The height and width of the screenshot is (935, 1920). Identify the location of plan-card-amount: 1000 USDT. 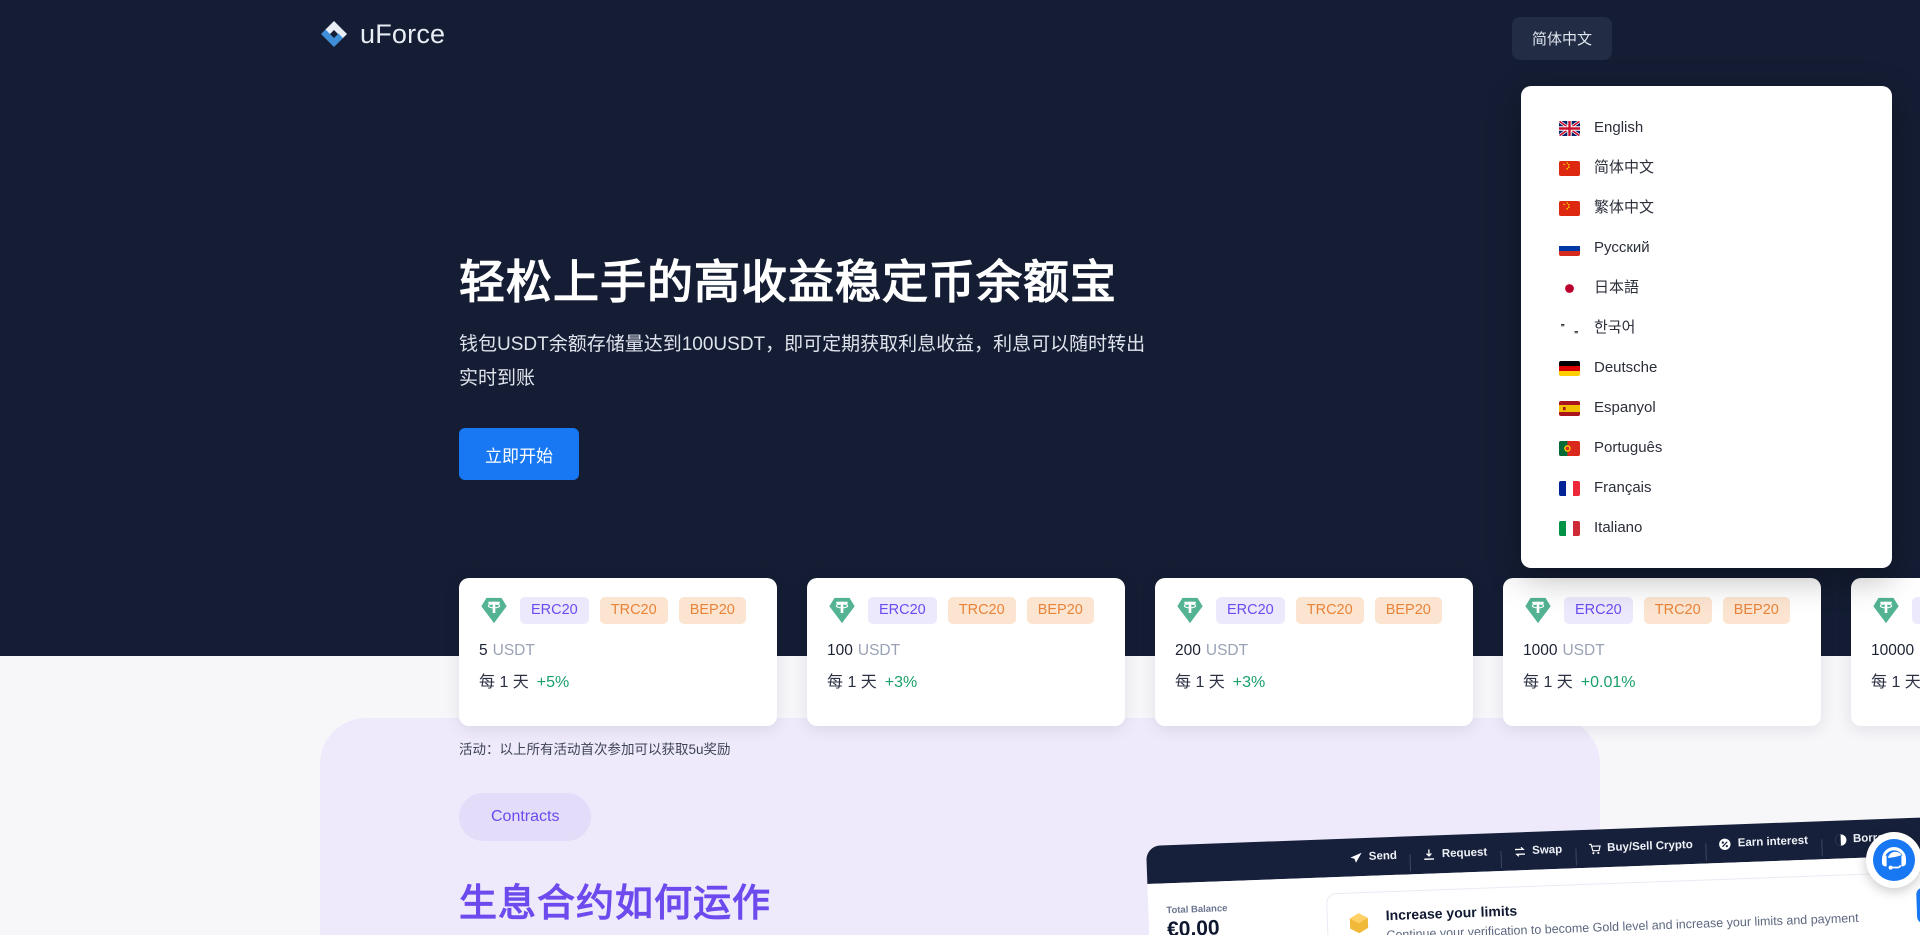
(1662, 651).